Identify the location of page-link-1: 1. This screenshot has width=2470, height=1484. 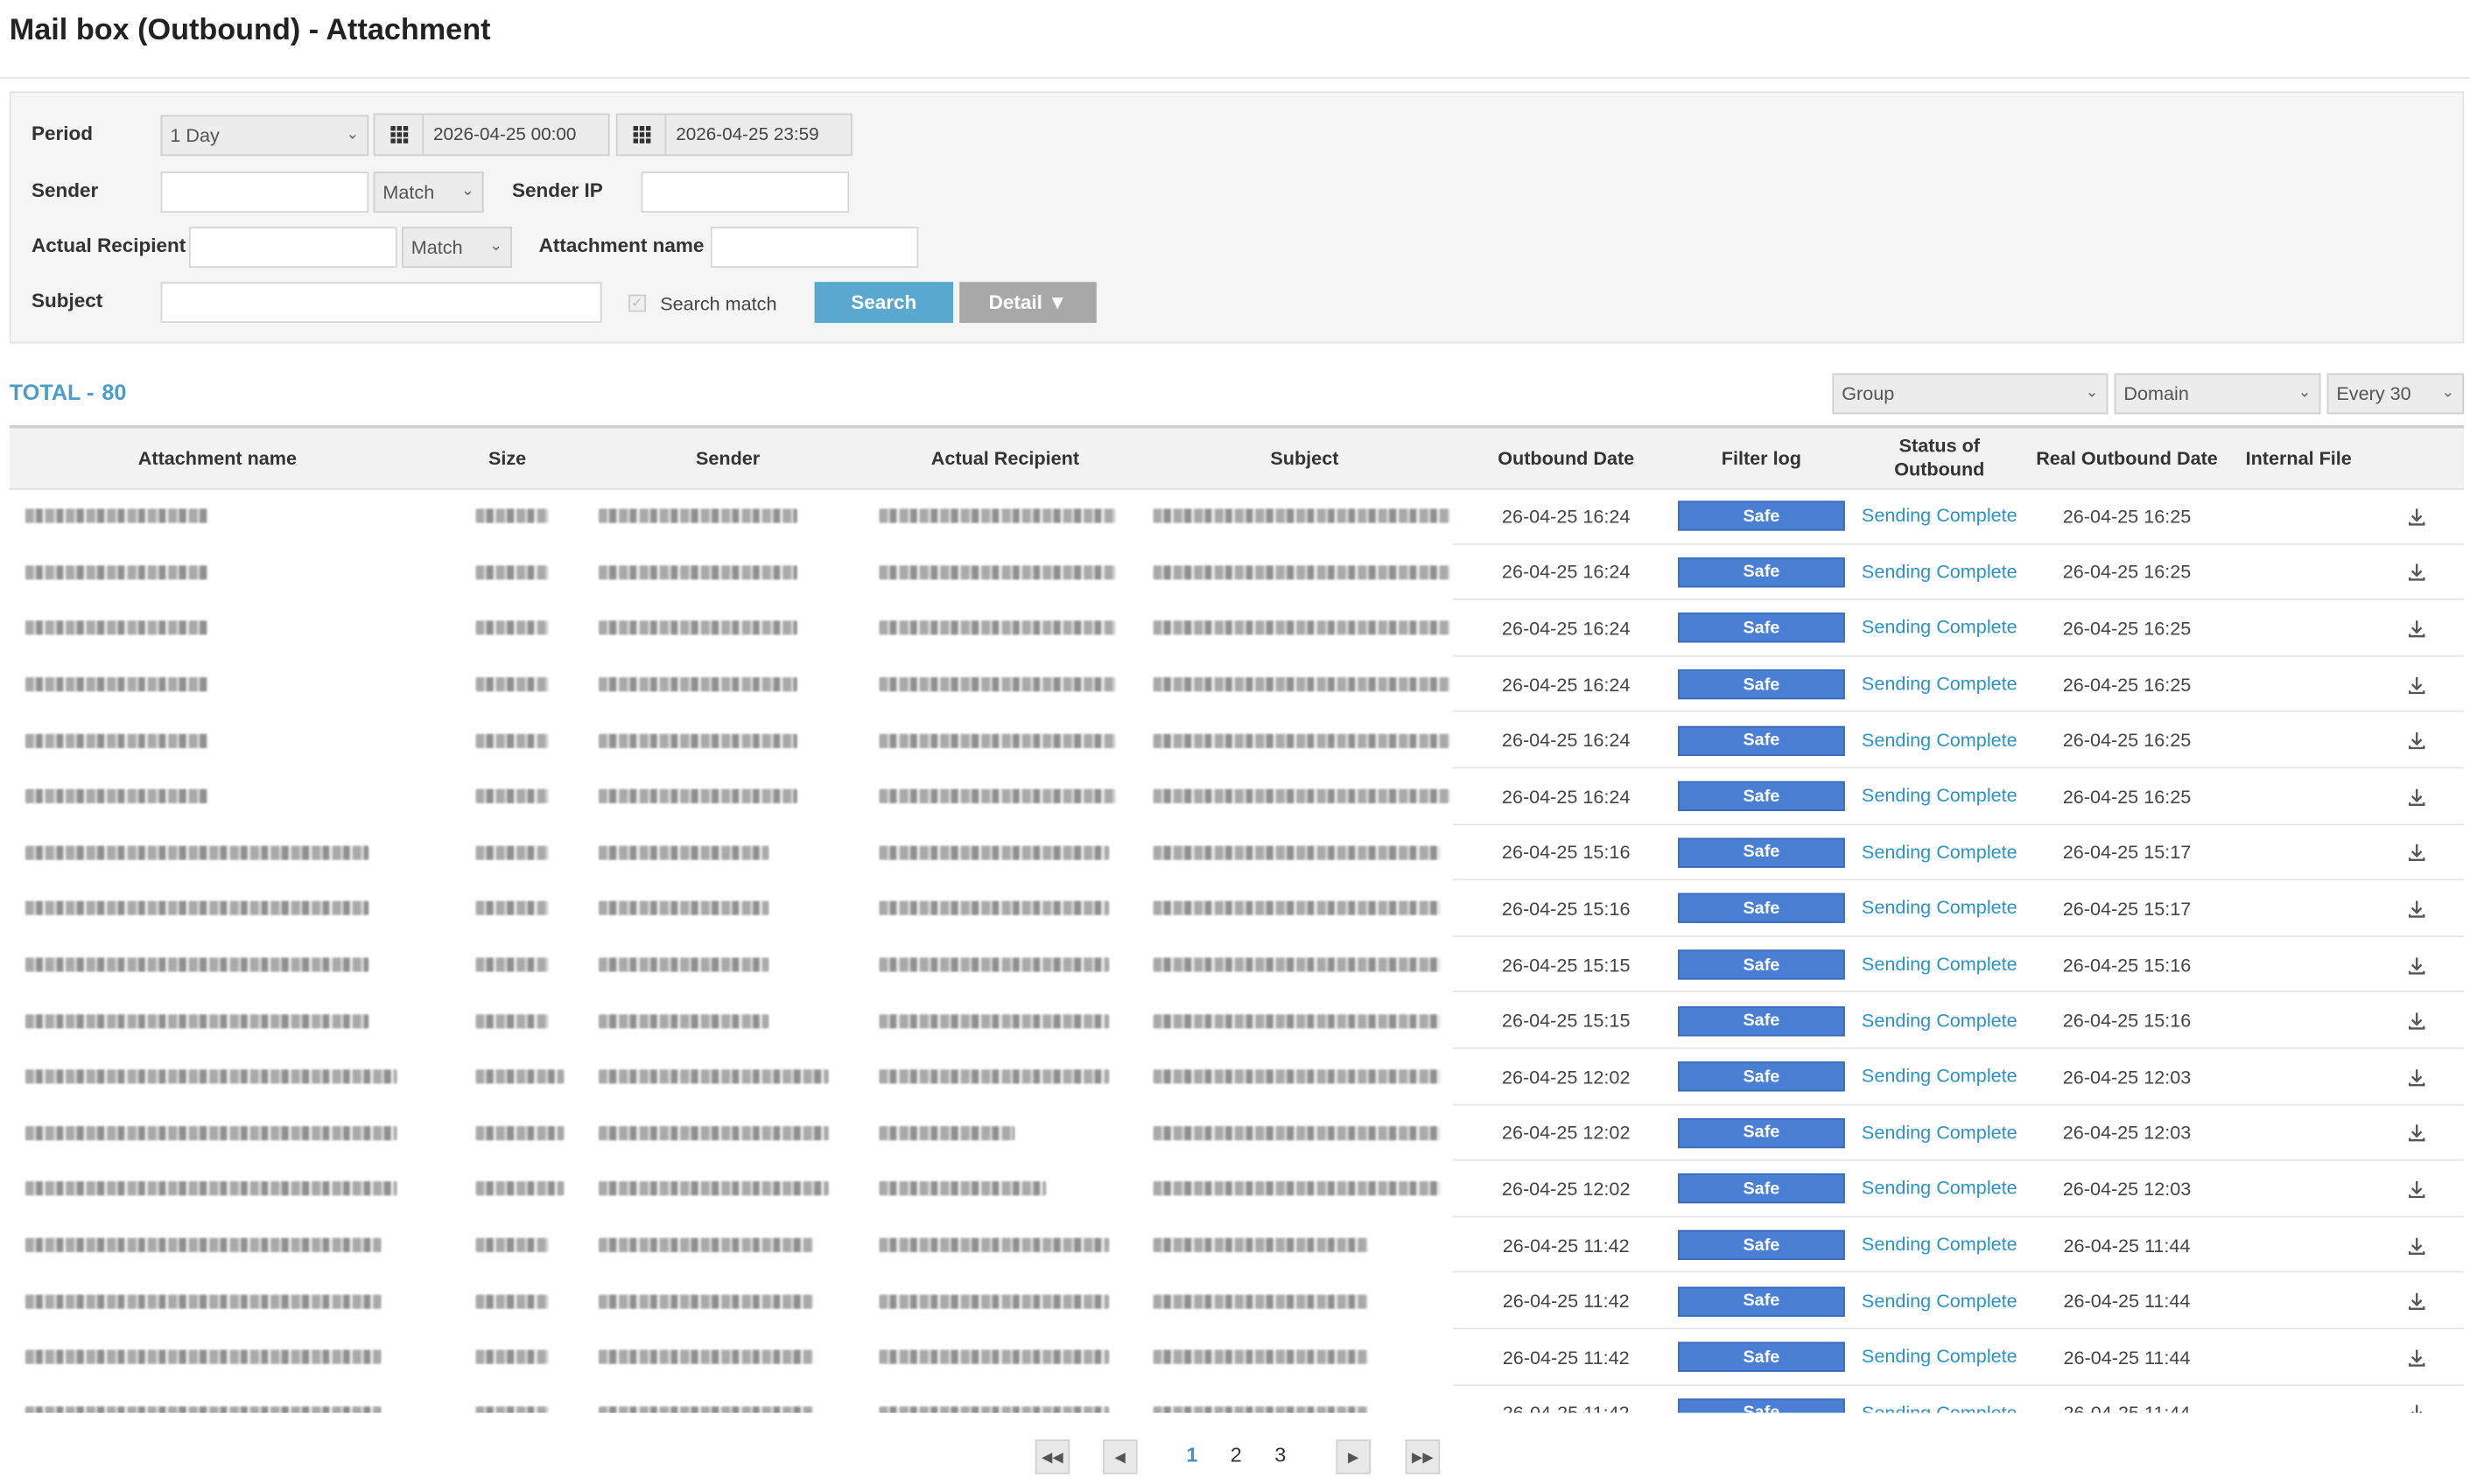
(1191, 1454).